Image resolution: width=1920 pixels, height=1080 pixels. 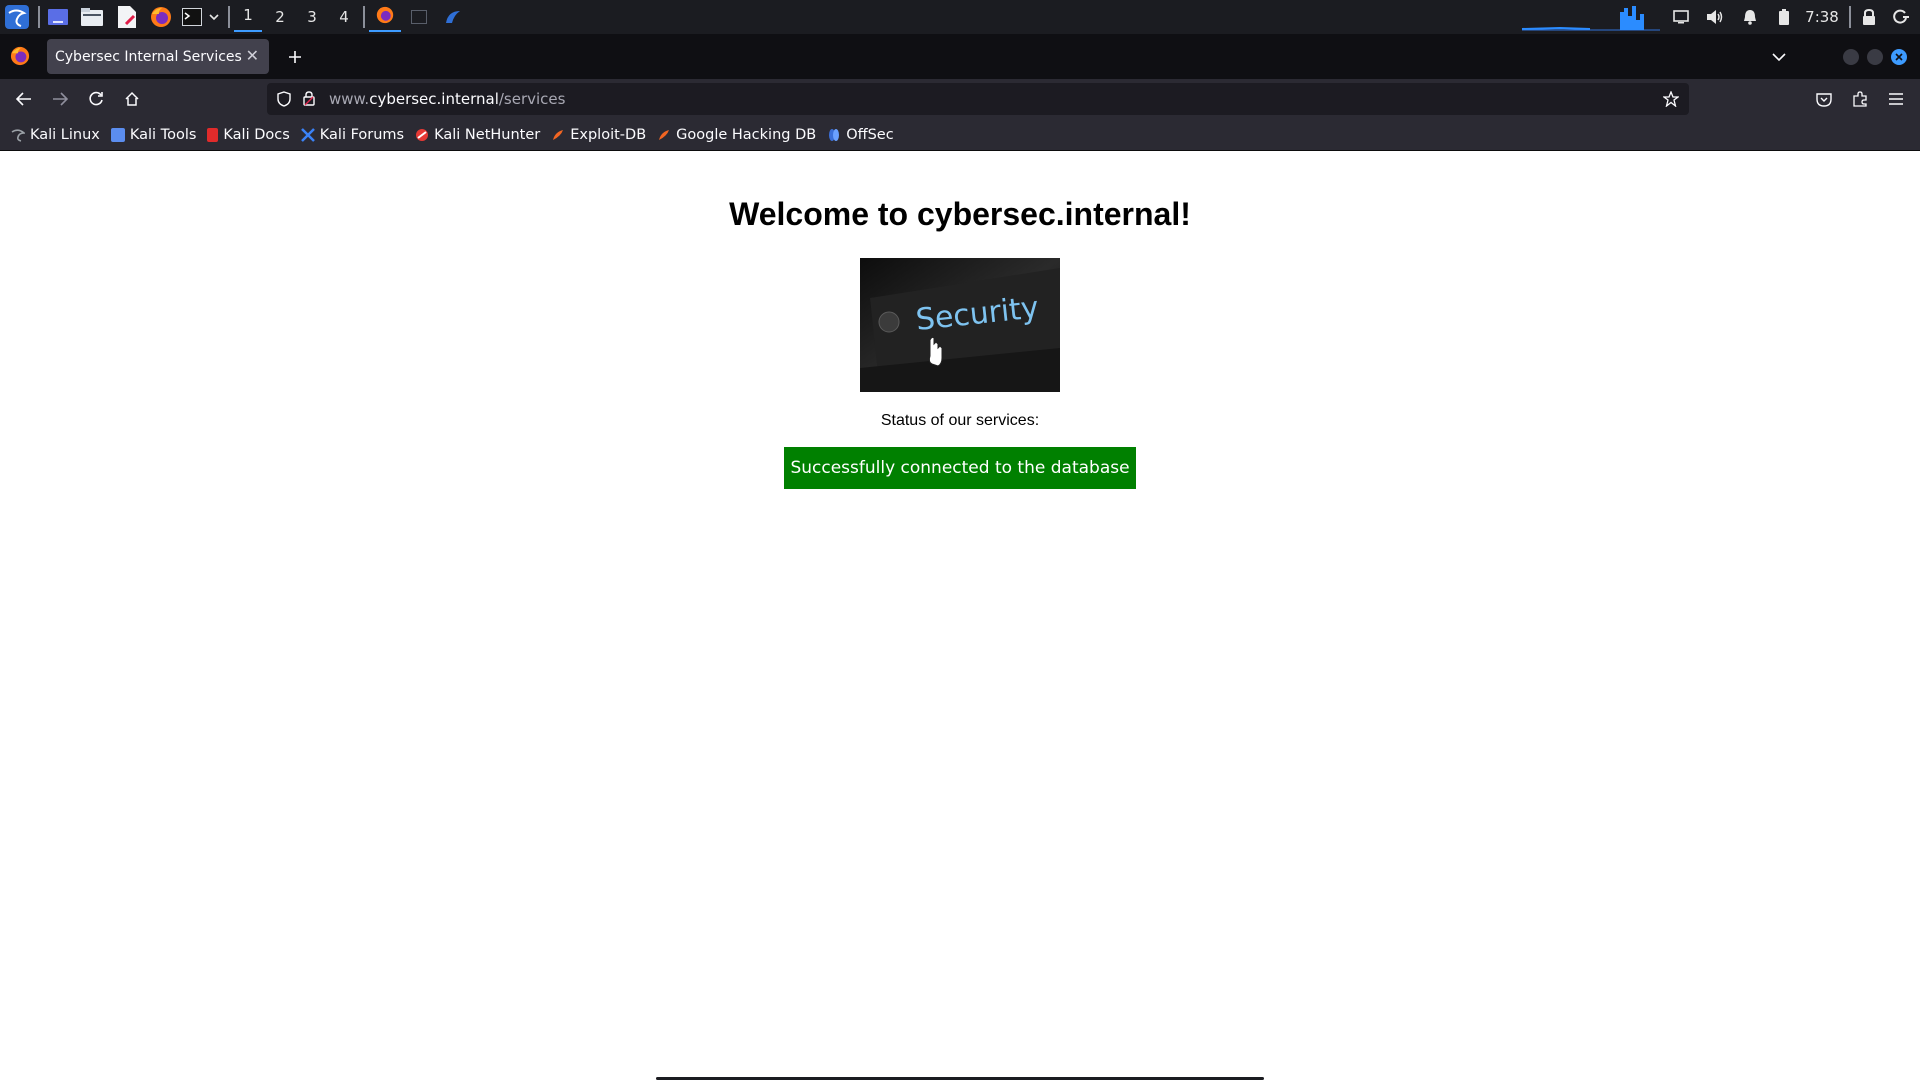 What do you see at coordinates (1899, 57) in the screenshot?
I see `close-window-button` at bounding box center [1899, 57].